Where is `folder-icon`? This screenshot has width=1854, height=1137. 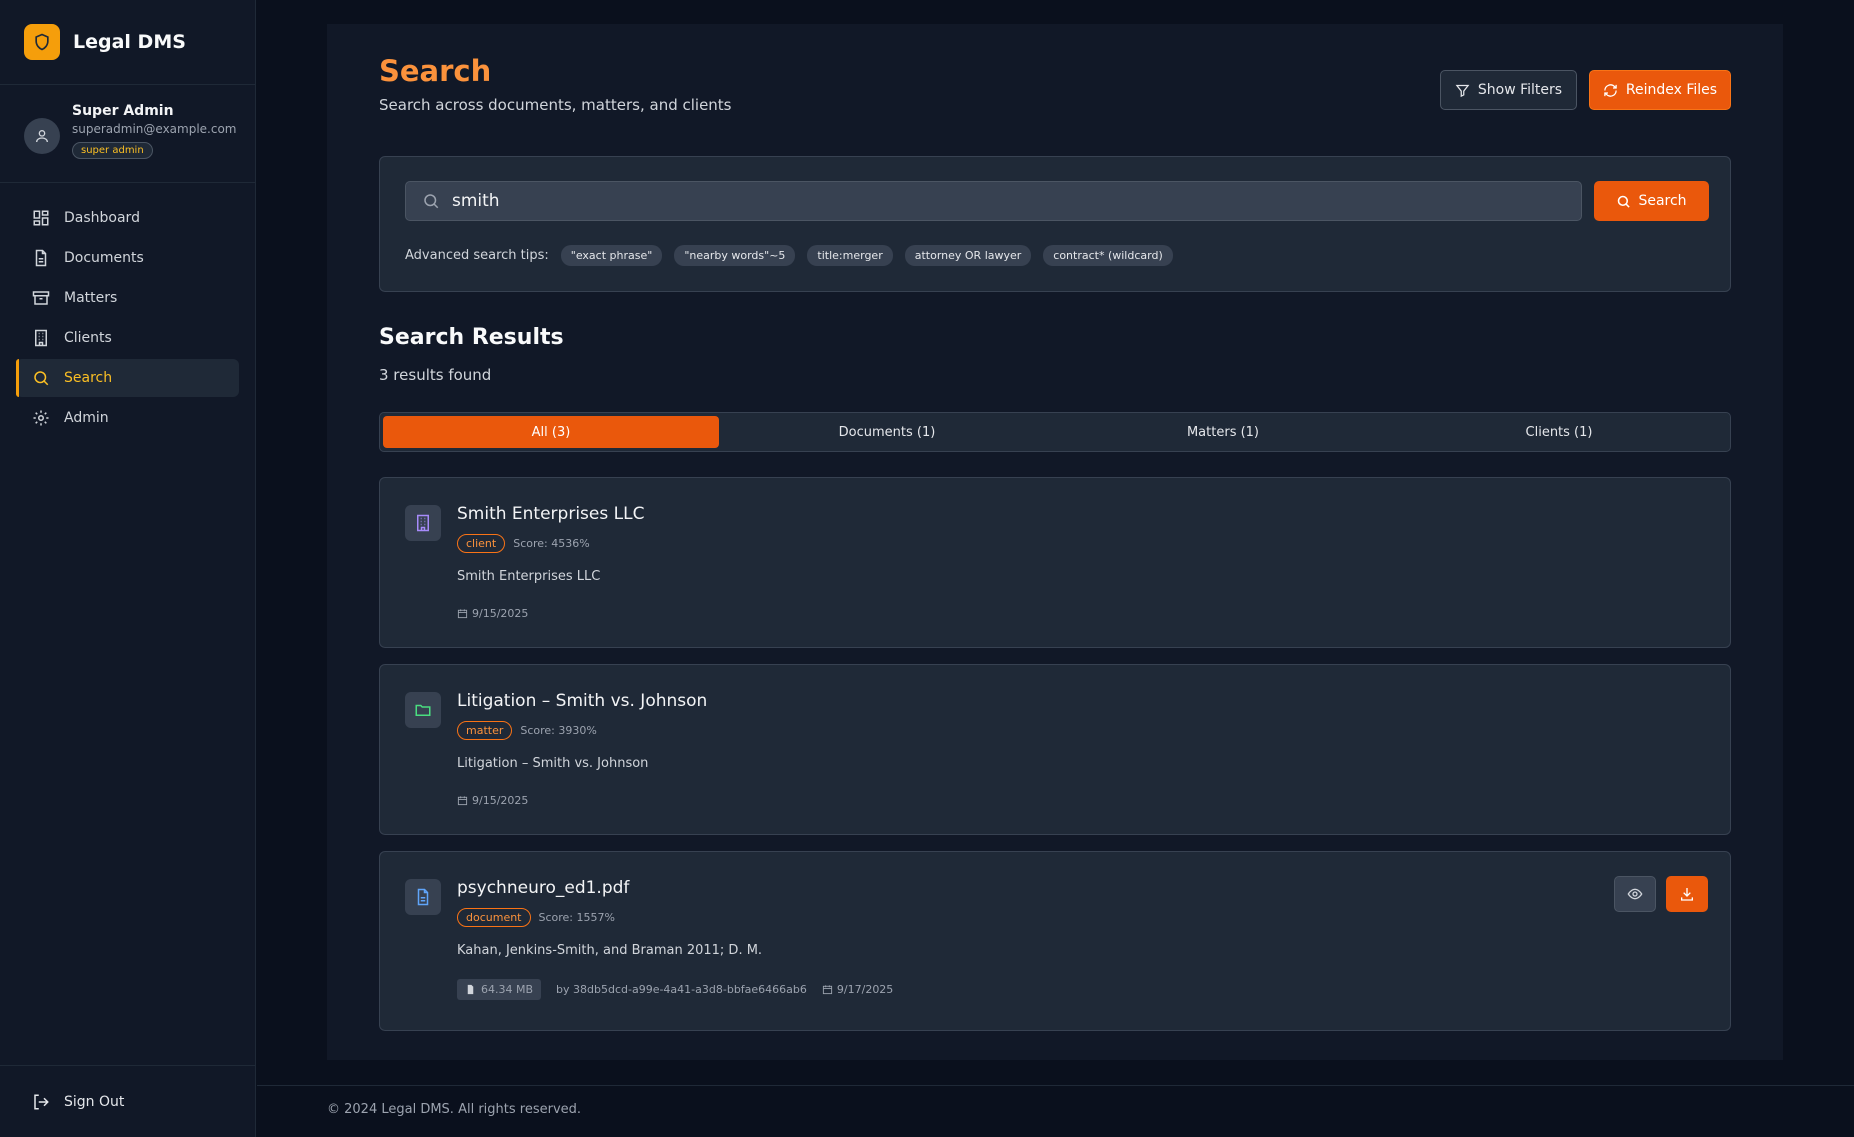 folder-icon is located at coordinates (423, 710).